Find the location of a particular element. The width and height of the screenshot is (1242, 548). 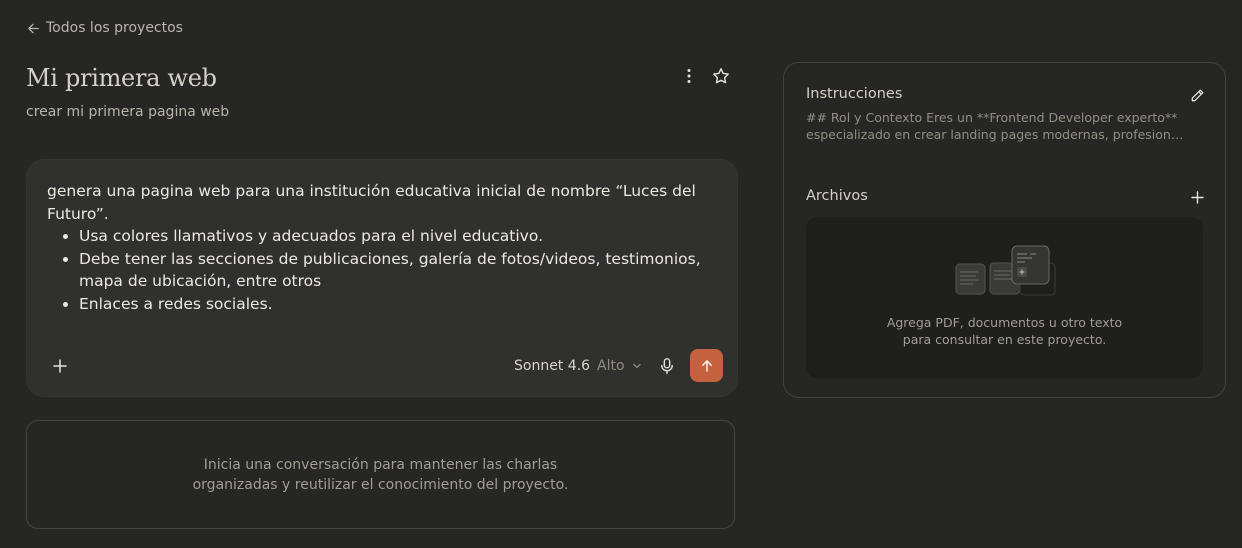

favorite-project-button is located at coordinates (721, 76).